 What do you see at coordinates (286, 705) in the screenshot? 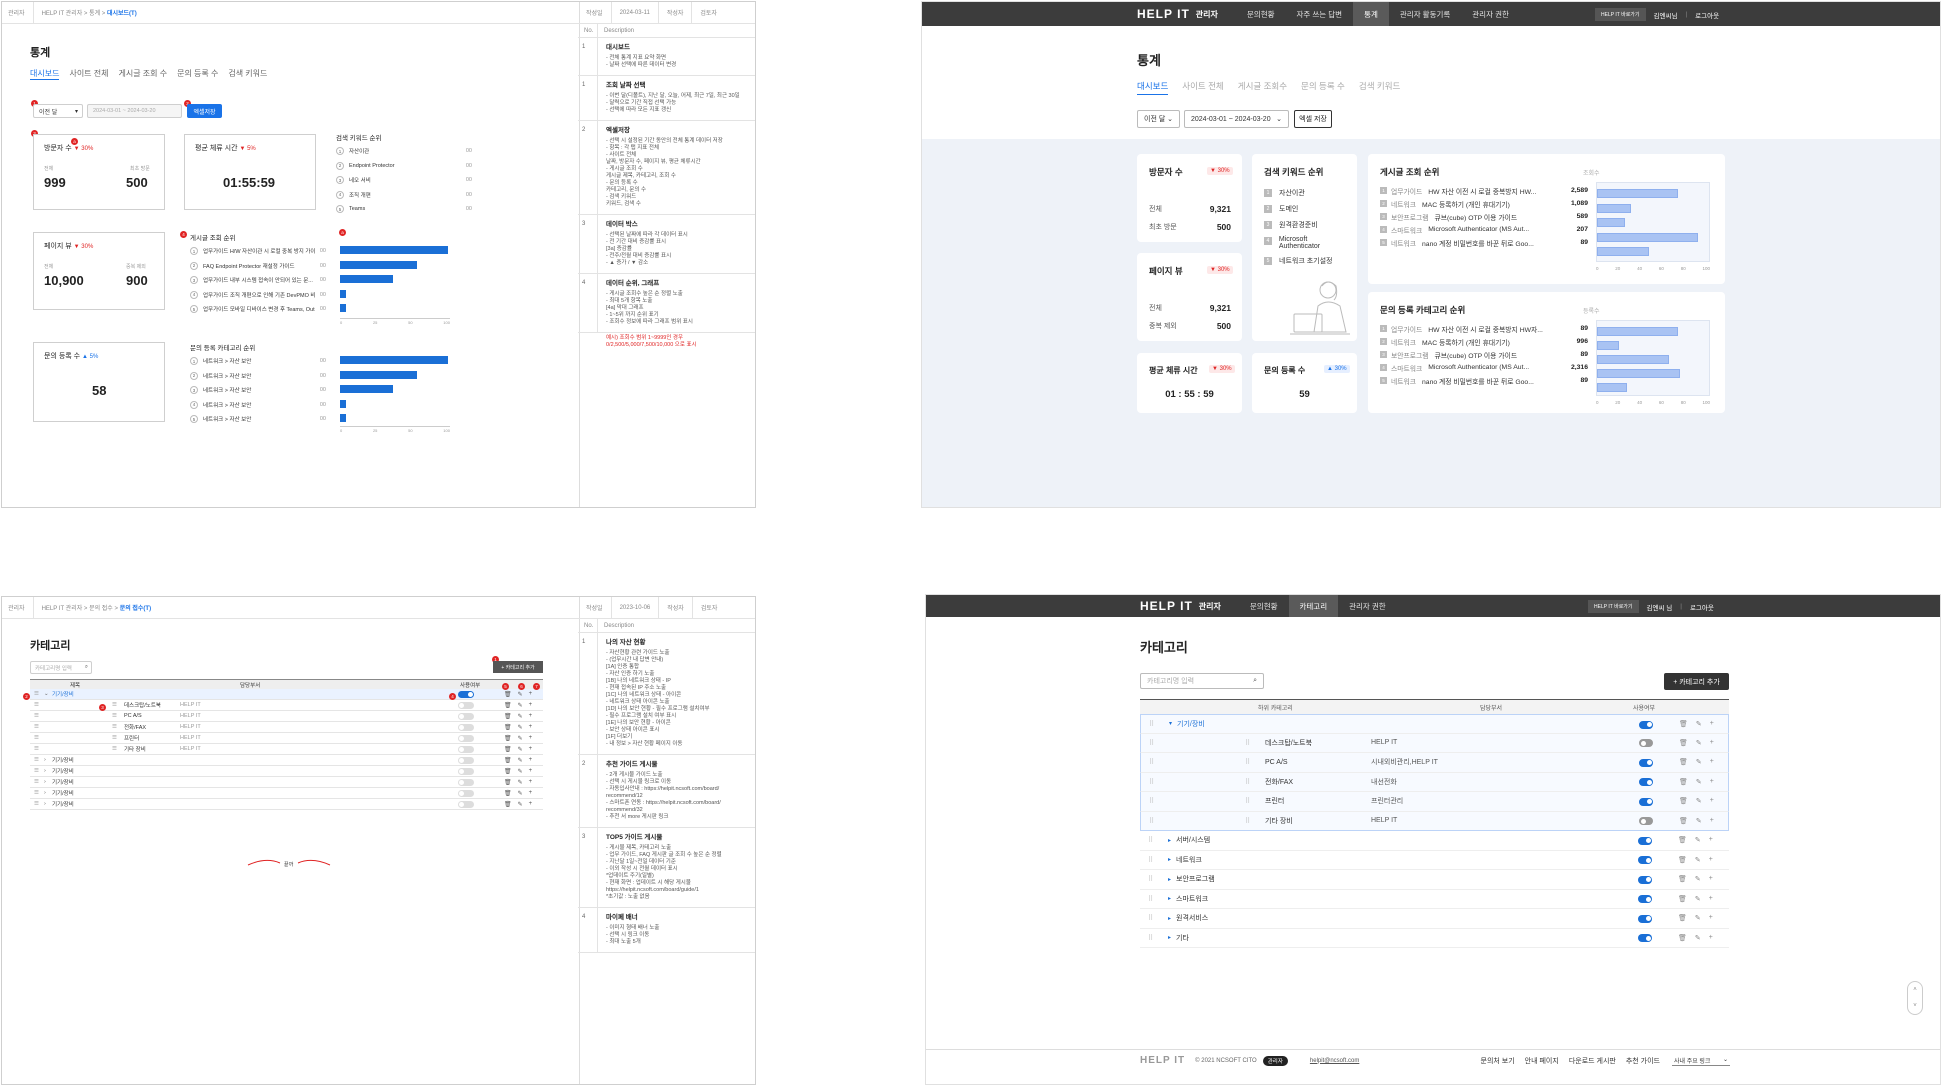
I see `table-row: ☰ ☰ 데스크탑/노트북 HELP IT 🗑 ✎ +` at bounding box center [286, 705].